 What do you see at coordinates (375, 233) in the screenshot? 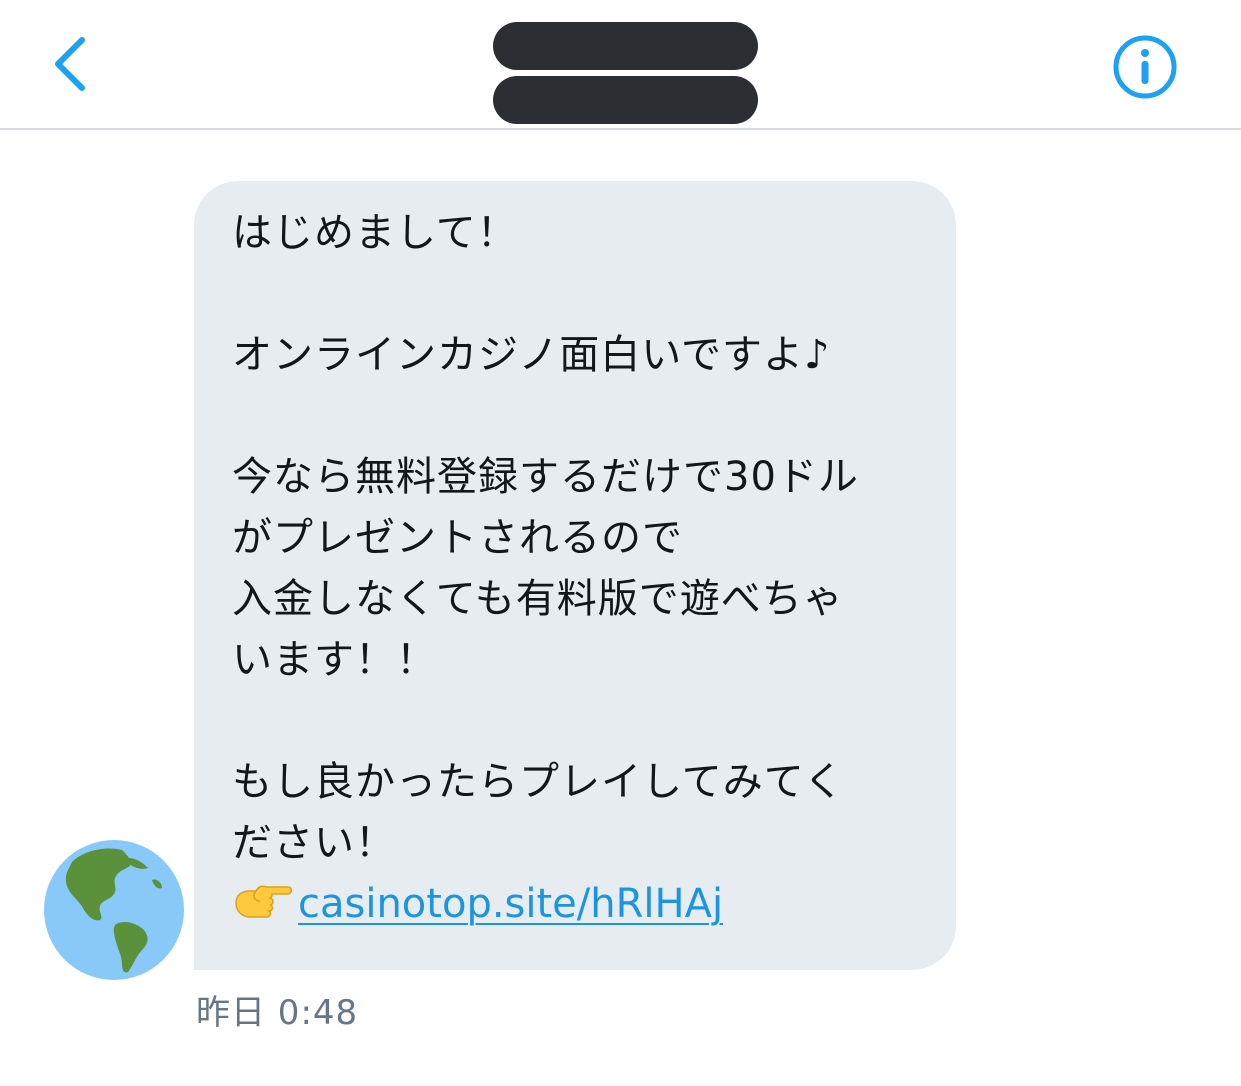
I see `message-line: はじめまして！` at bounding box center [375, 233].